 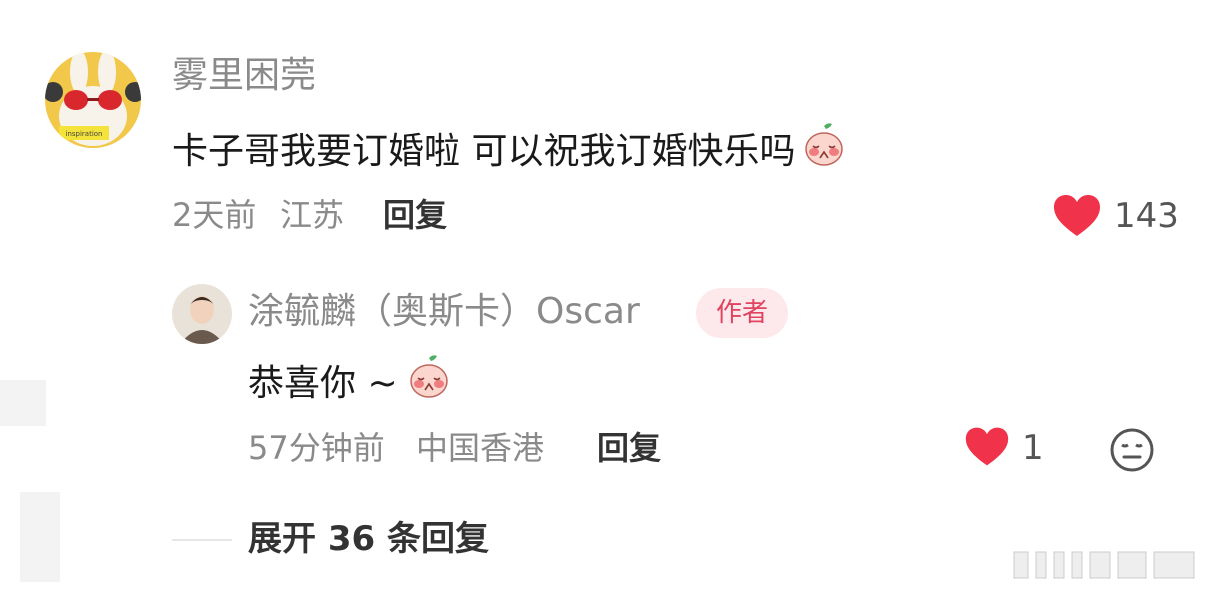 What do you see at coordinates (1033, 448) in the screenshot?
I see `reply-like-count: 1` at bounding box center [1033, 448].